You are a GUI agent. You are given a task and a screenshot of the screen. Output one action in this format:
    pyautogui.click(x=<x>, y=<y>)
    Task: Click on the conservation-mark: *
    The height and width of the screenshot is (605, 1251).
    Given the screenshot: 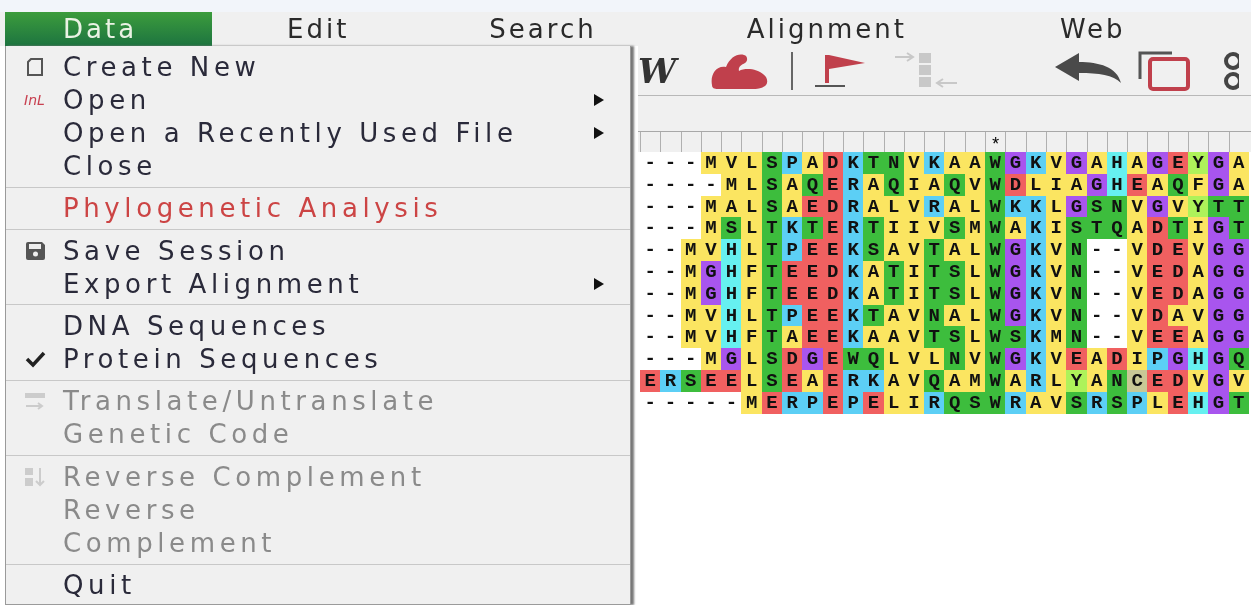 What is the action you would take?
    pyautogui.click(x=996, y=145)
    